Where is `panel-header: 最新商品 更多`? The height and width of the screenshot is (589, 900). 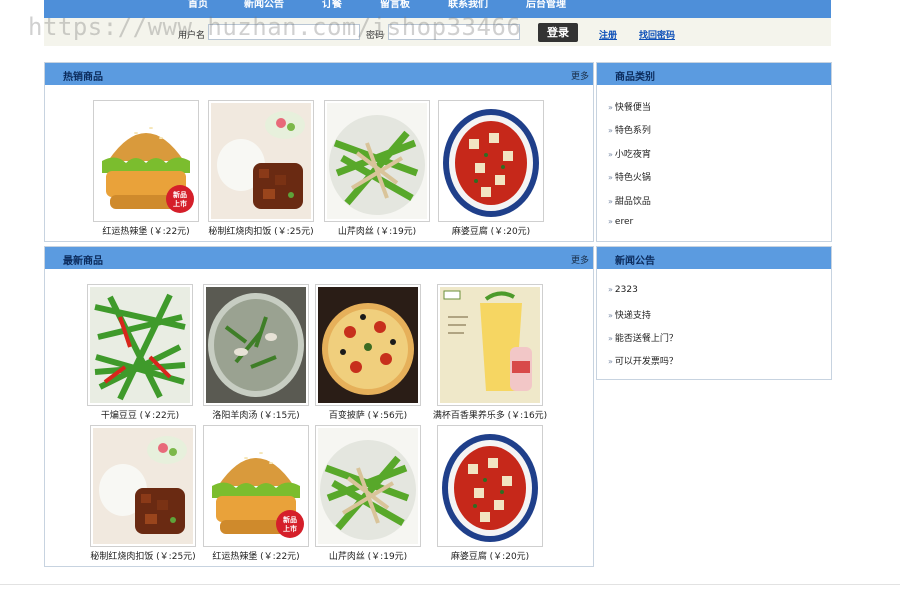
panel-header: 最新商品 更多 is located at coordinates (319, 258).